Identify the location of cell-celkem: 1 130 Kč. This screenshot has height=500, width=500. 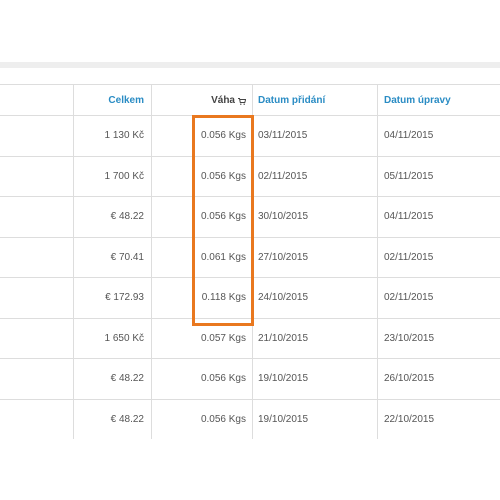
(124, 136).